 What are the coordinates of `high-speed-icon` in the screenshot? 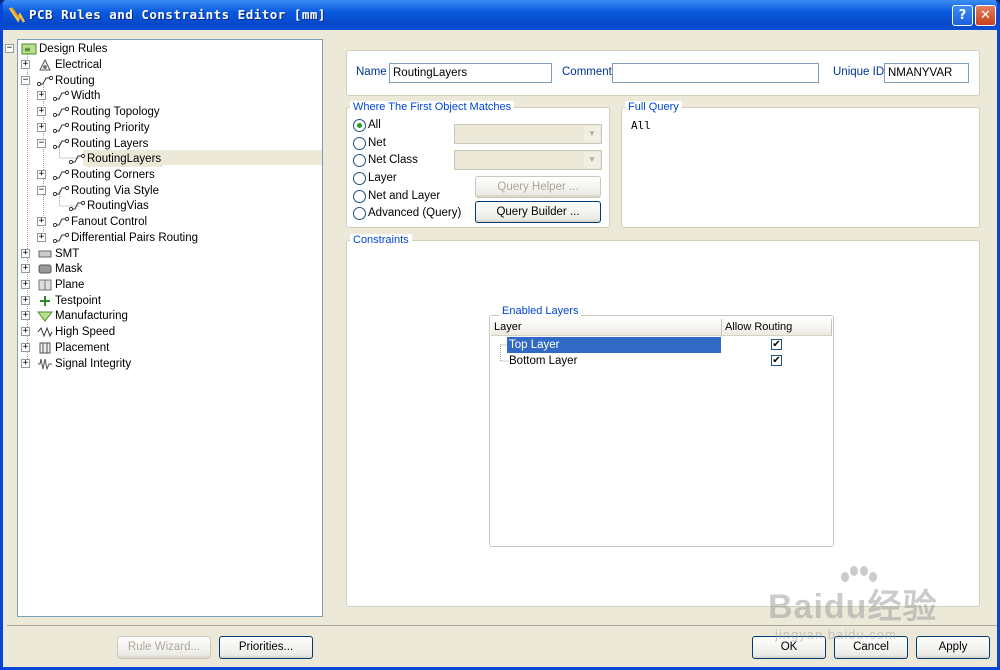 It's located at (45, 332).